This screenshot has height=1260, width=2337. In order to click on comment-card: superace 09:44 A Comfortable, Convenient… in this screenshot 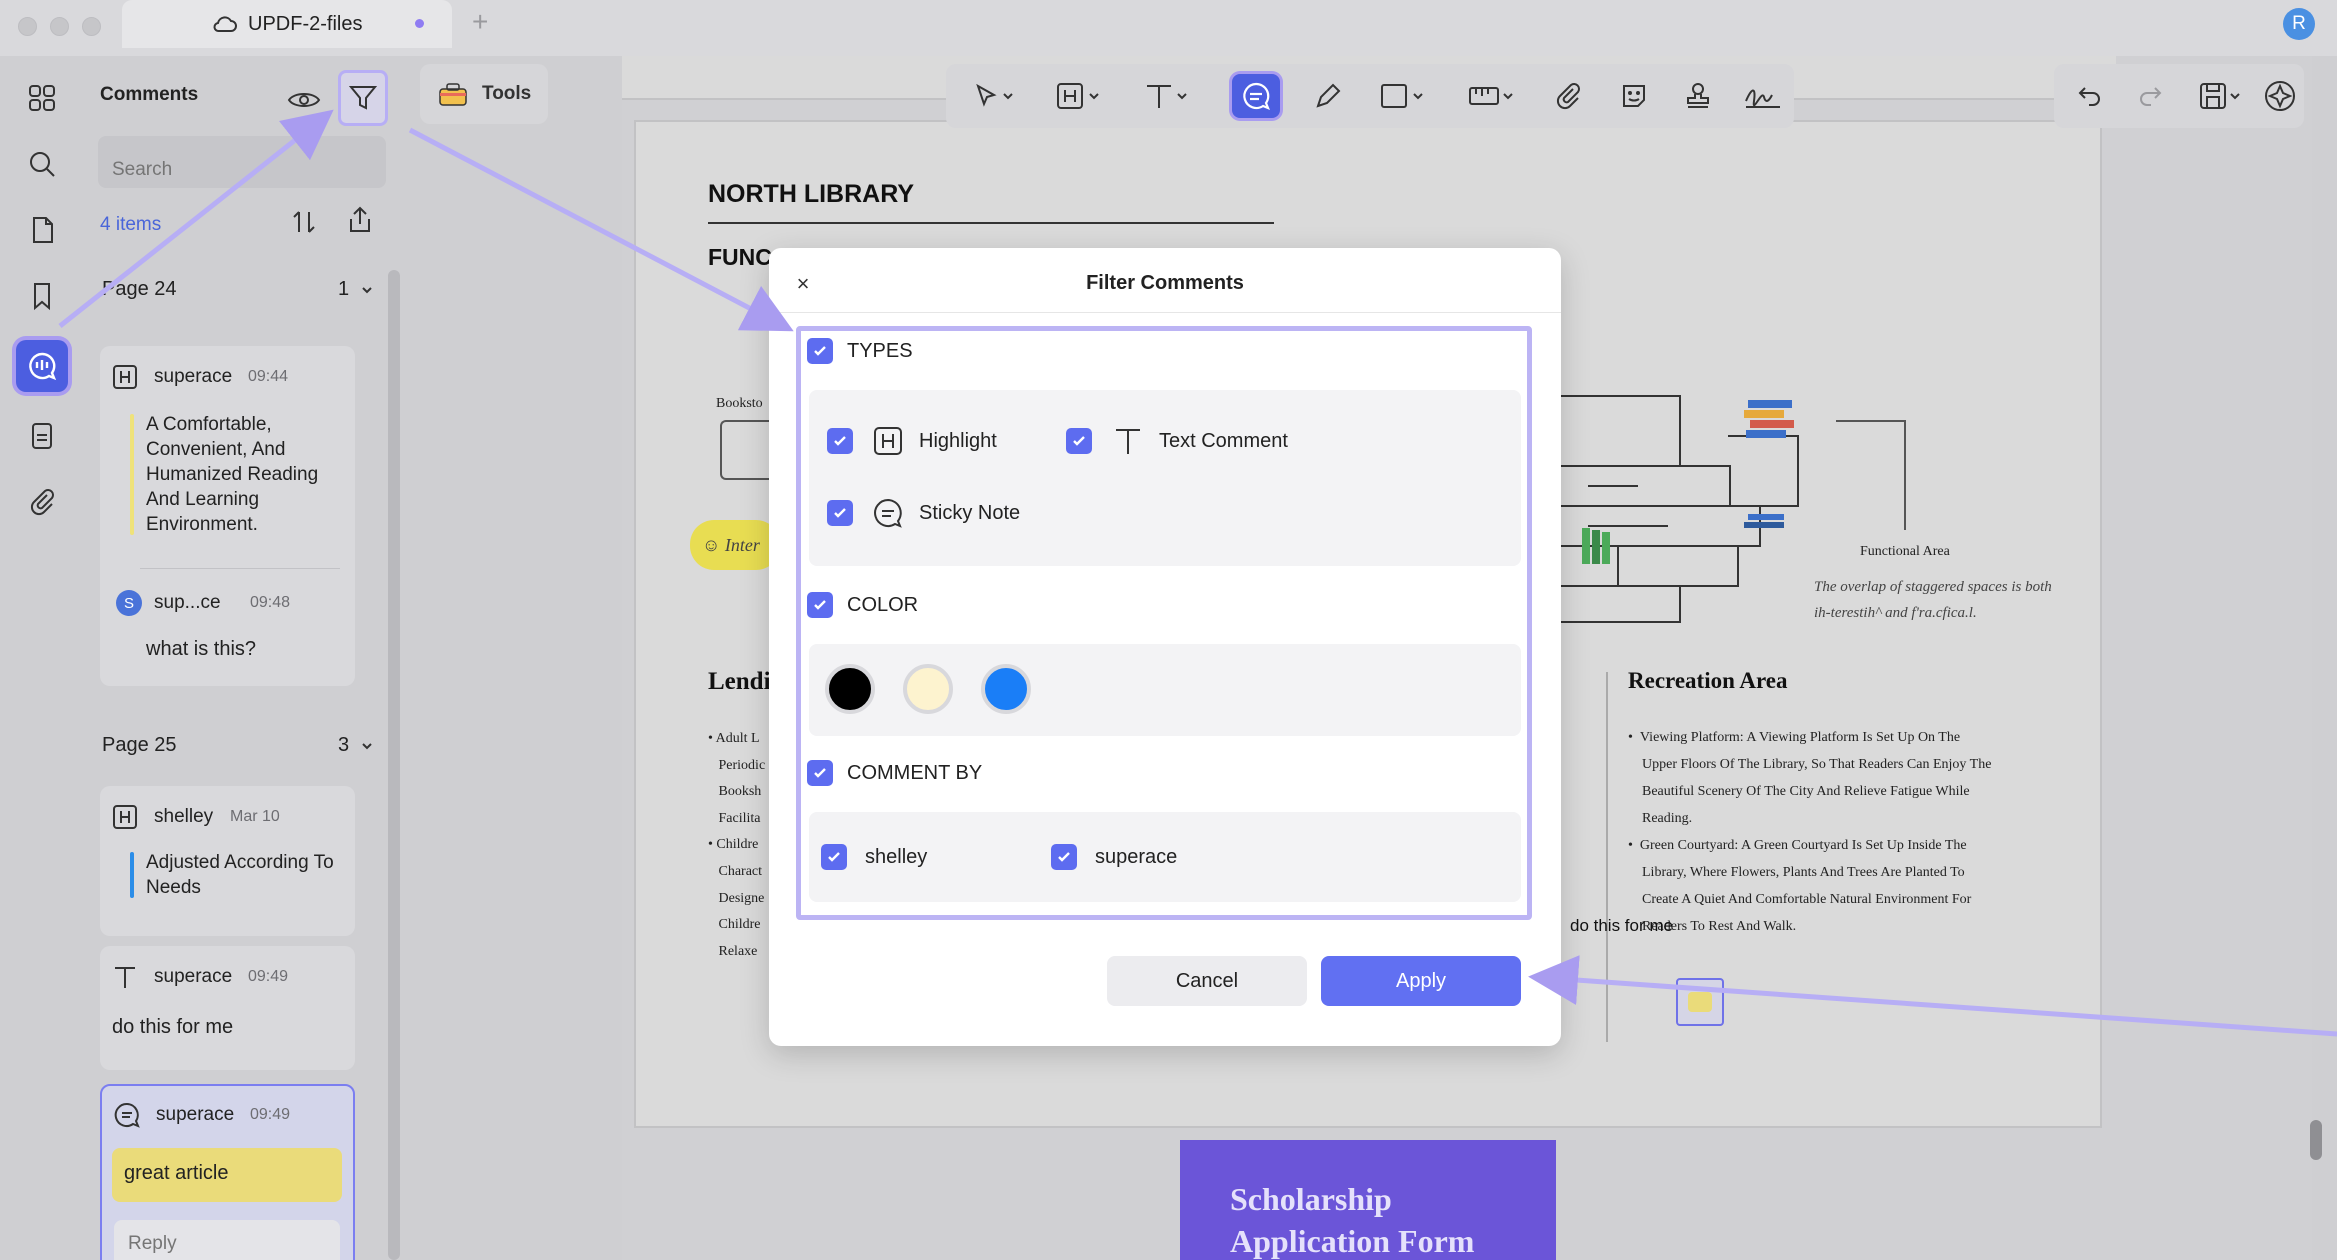, I will do `click(227, 516)`.